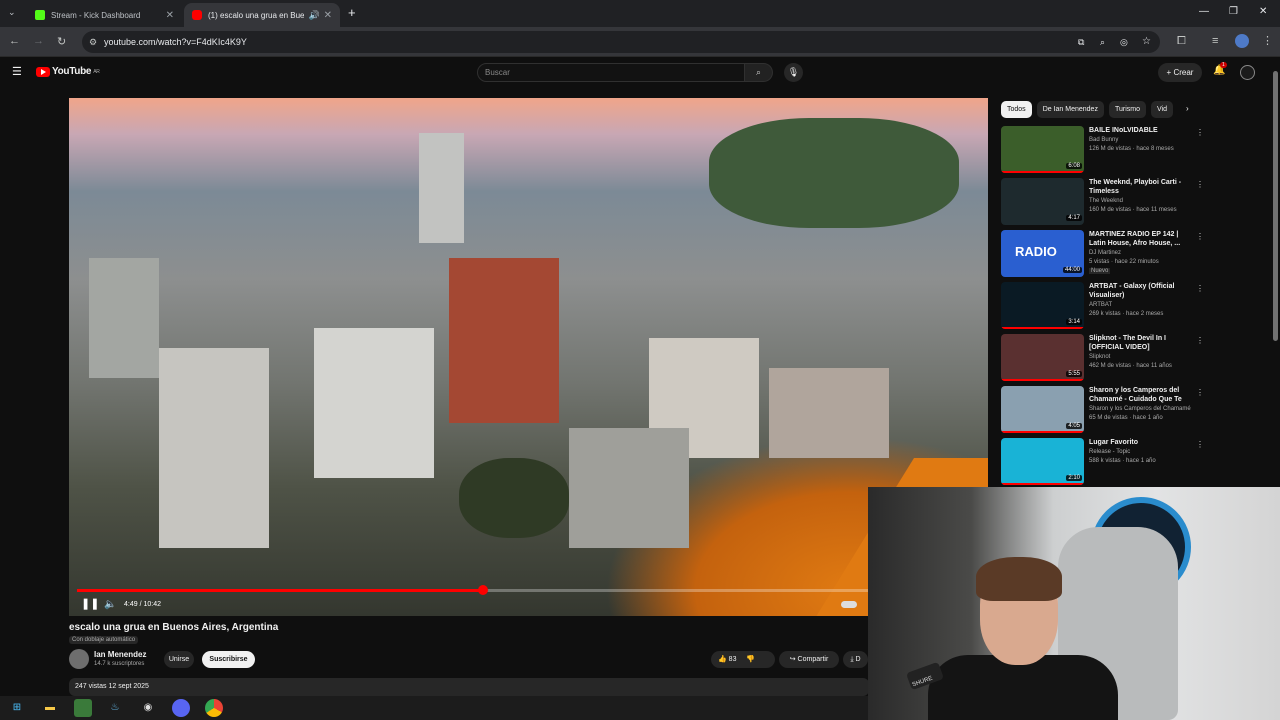 This screenshot has width=1280, height=720. What do you see at coordinates (115, 708) in the screenshot?
I see `steam-icon: ♨` at bounding box center [115, 708].